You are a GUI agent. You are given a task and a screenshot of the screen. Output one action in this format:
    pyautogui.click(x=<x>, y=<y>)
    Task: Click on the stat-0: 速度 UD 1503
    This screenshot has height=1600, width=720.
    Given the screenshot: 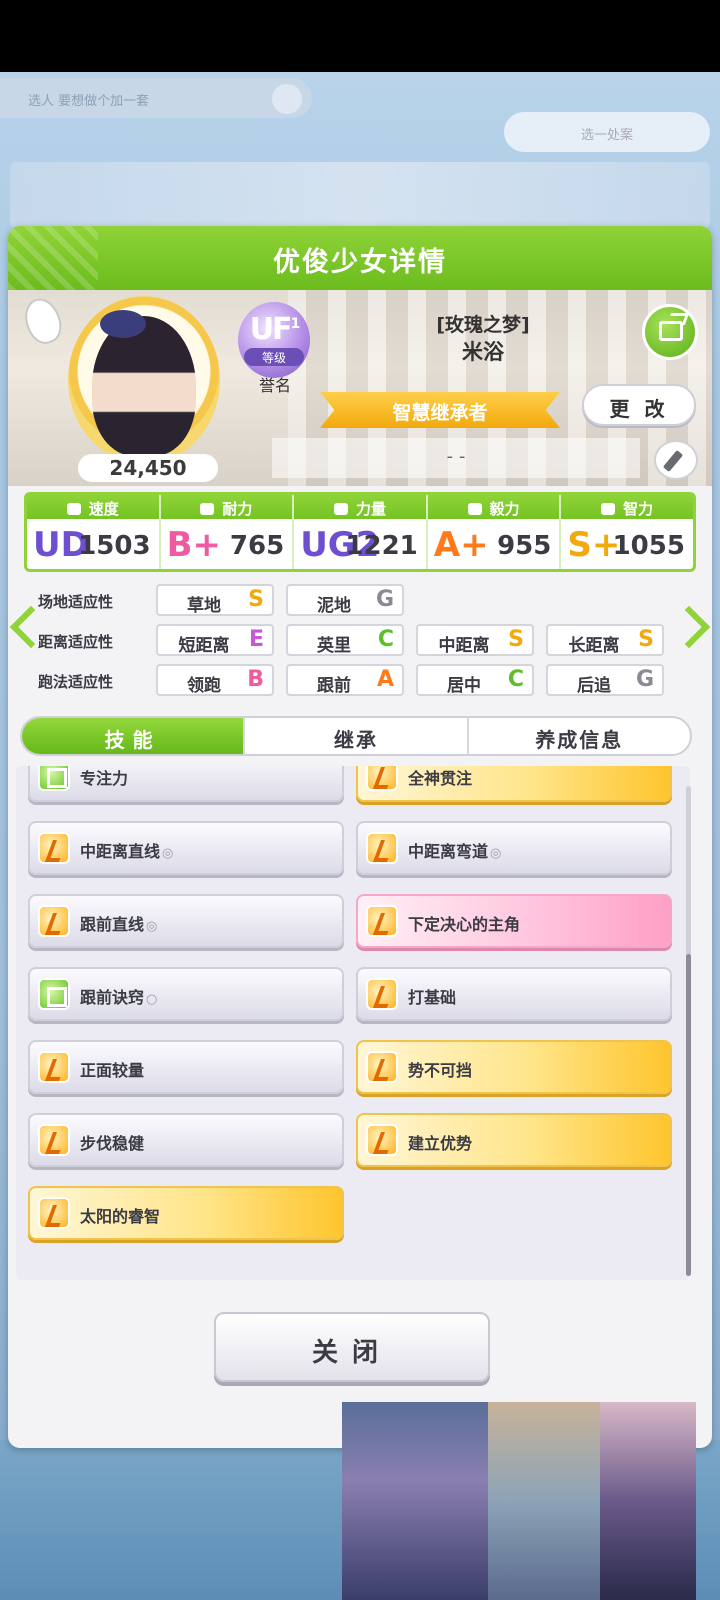 What is the action you would take?
    pyautogui.click(x=94, y=532)
    